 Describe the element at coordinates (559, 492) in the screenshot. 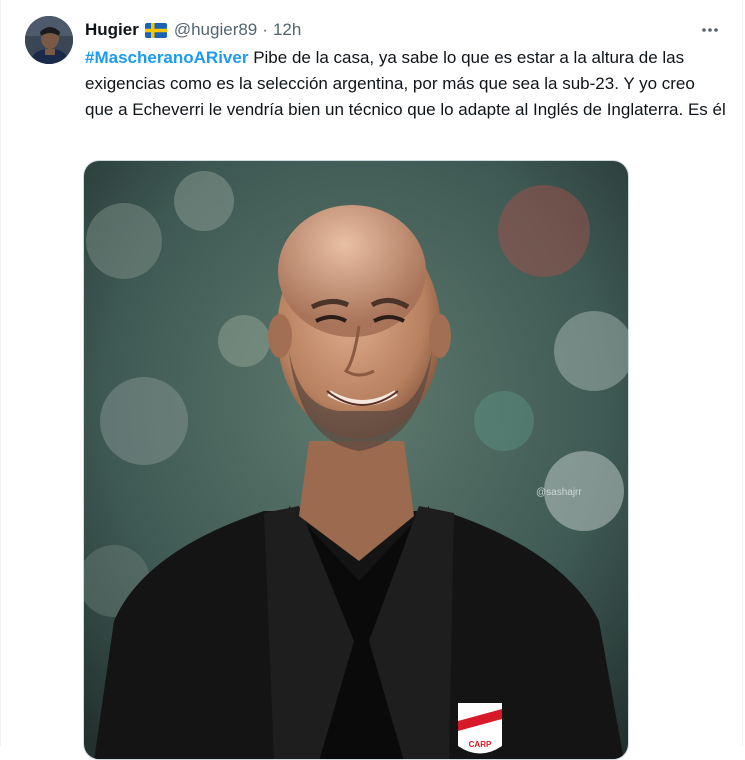

I see `photo-watermark: @sashajrr` at that location.